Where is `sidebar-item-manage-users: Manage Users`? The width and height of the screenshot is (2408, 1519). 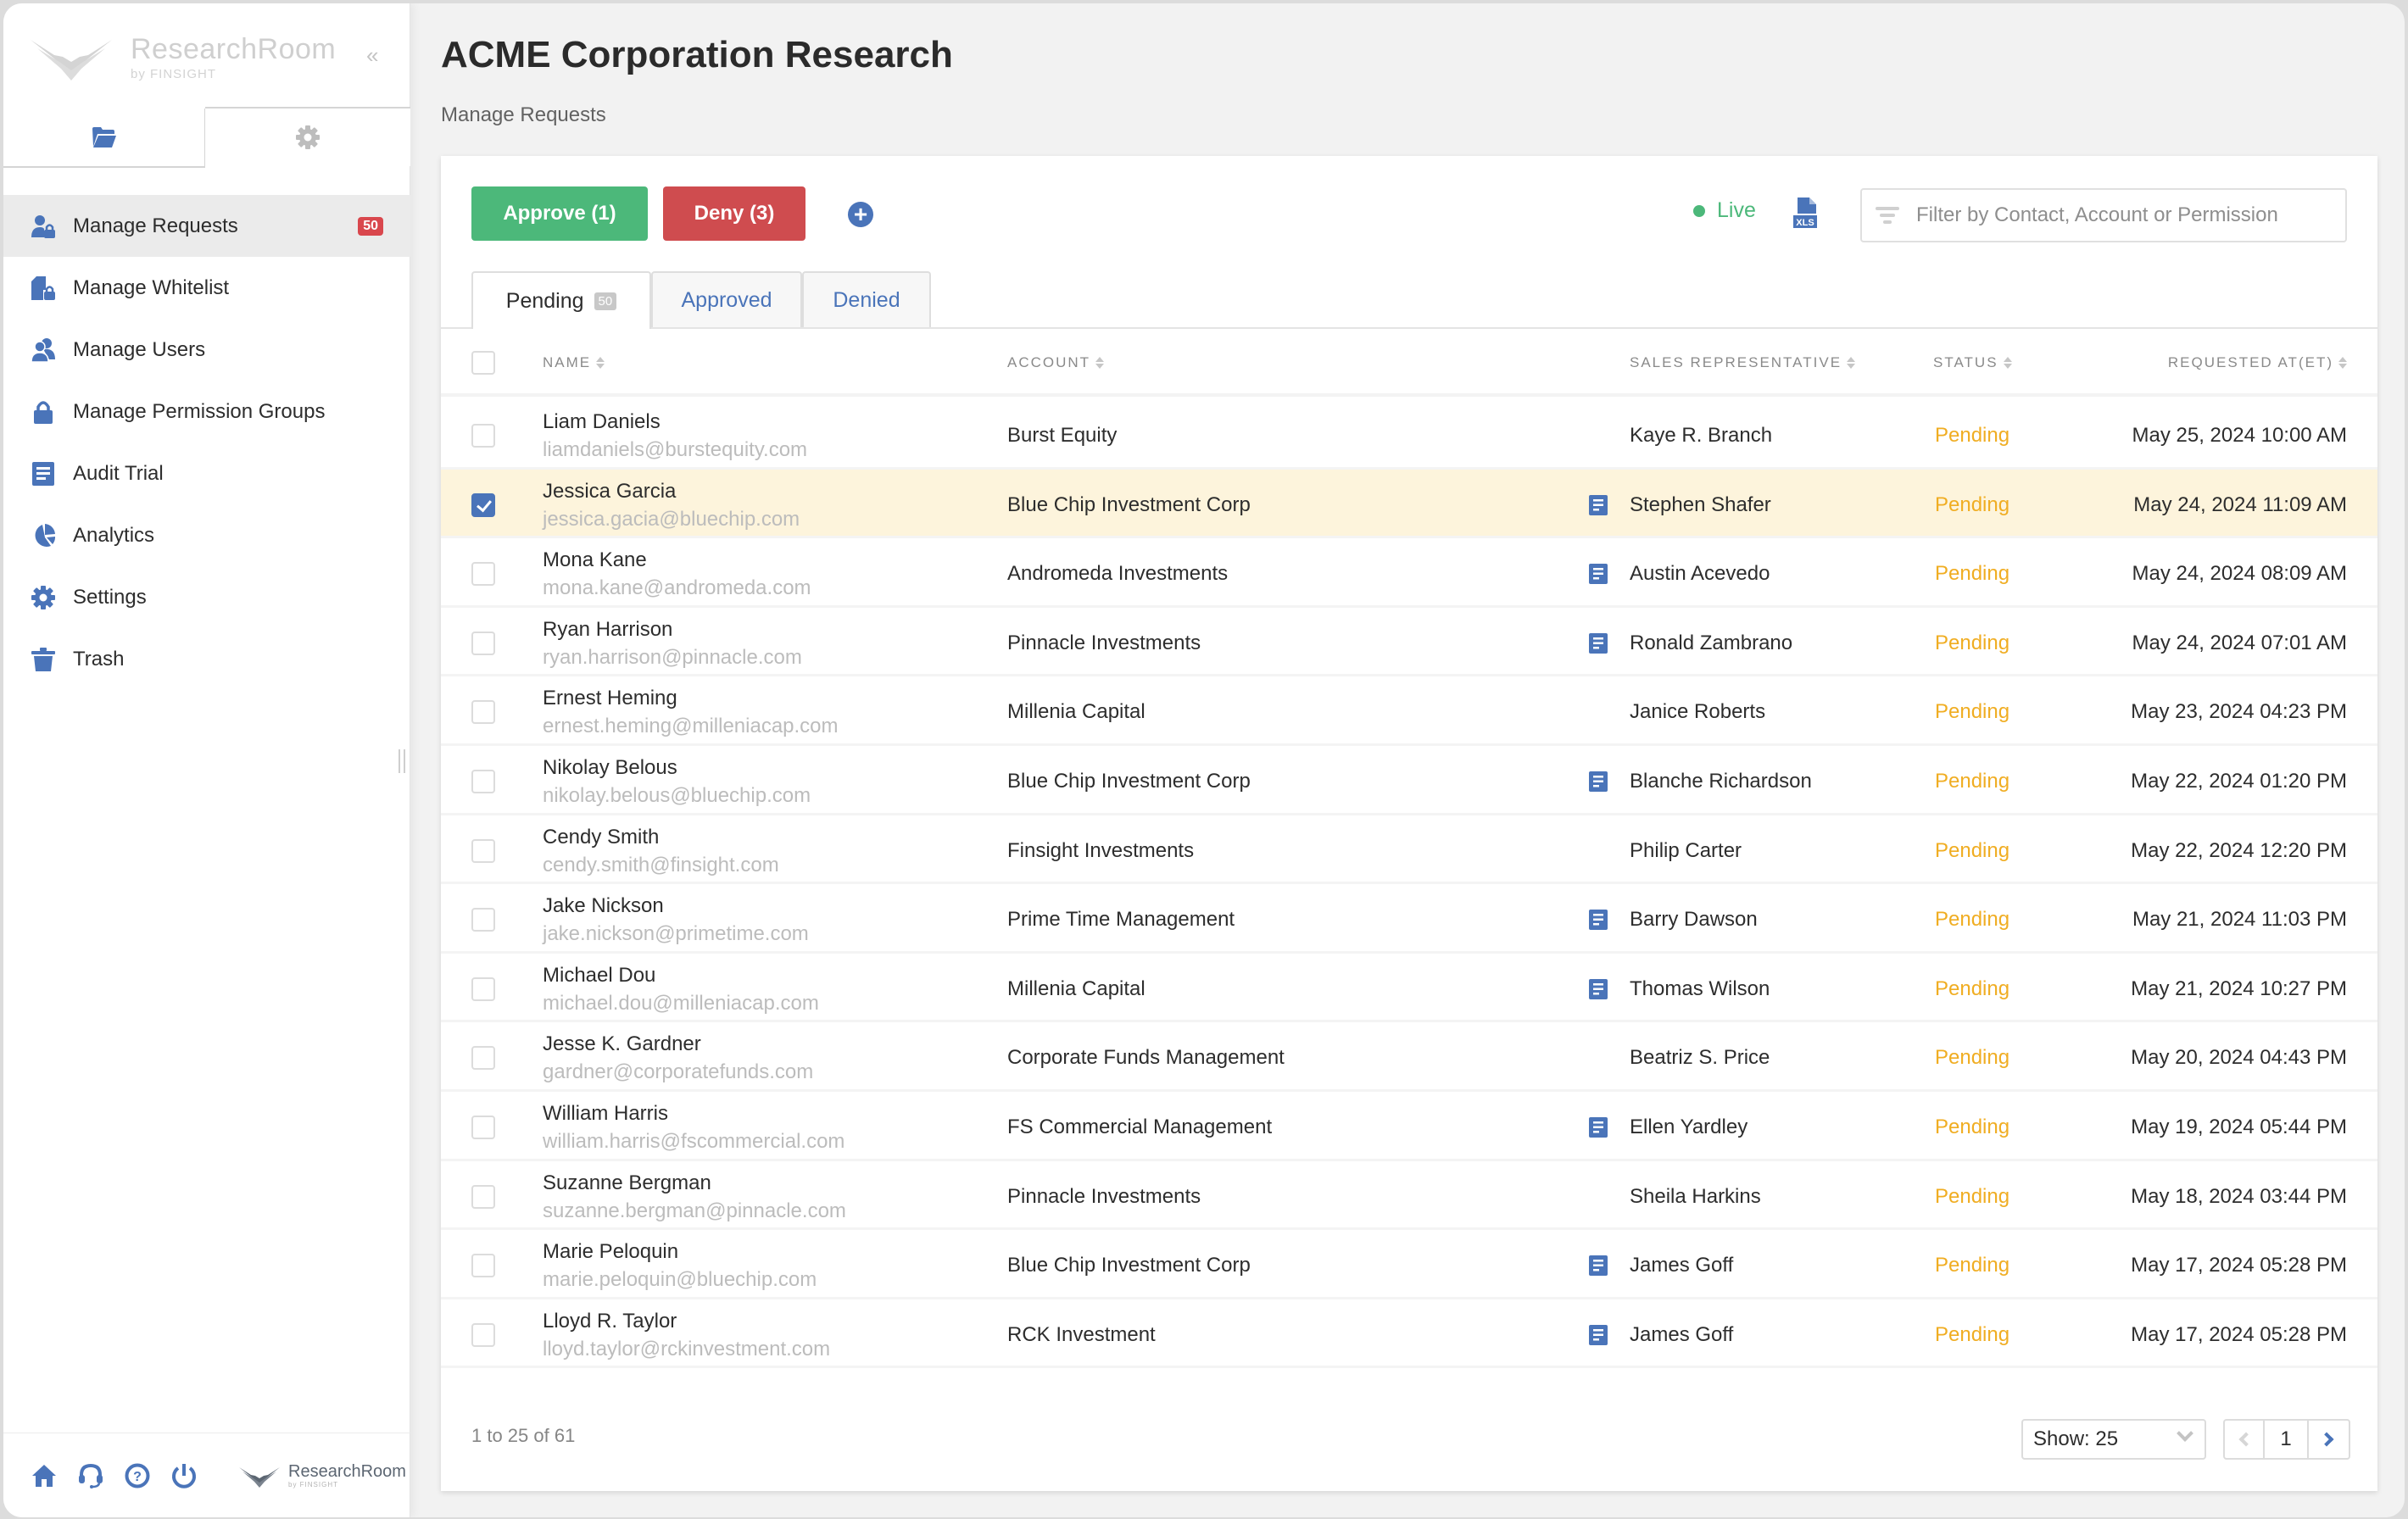
sidebar-item-manage-users: Manage Users is located at coordinates (206, 350).